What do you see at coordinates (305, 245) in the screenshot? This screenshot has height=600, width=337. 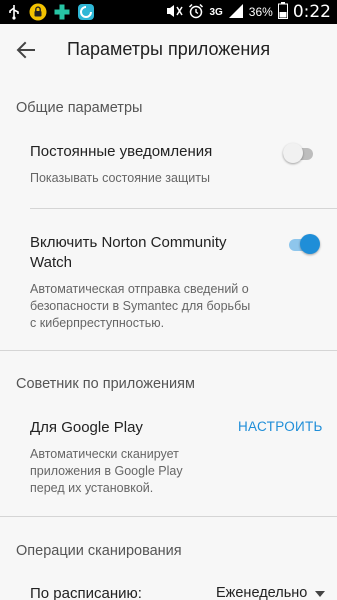 I see `community-watch-toggle` at bounding box center [305, 245].